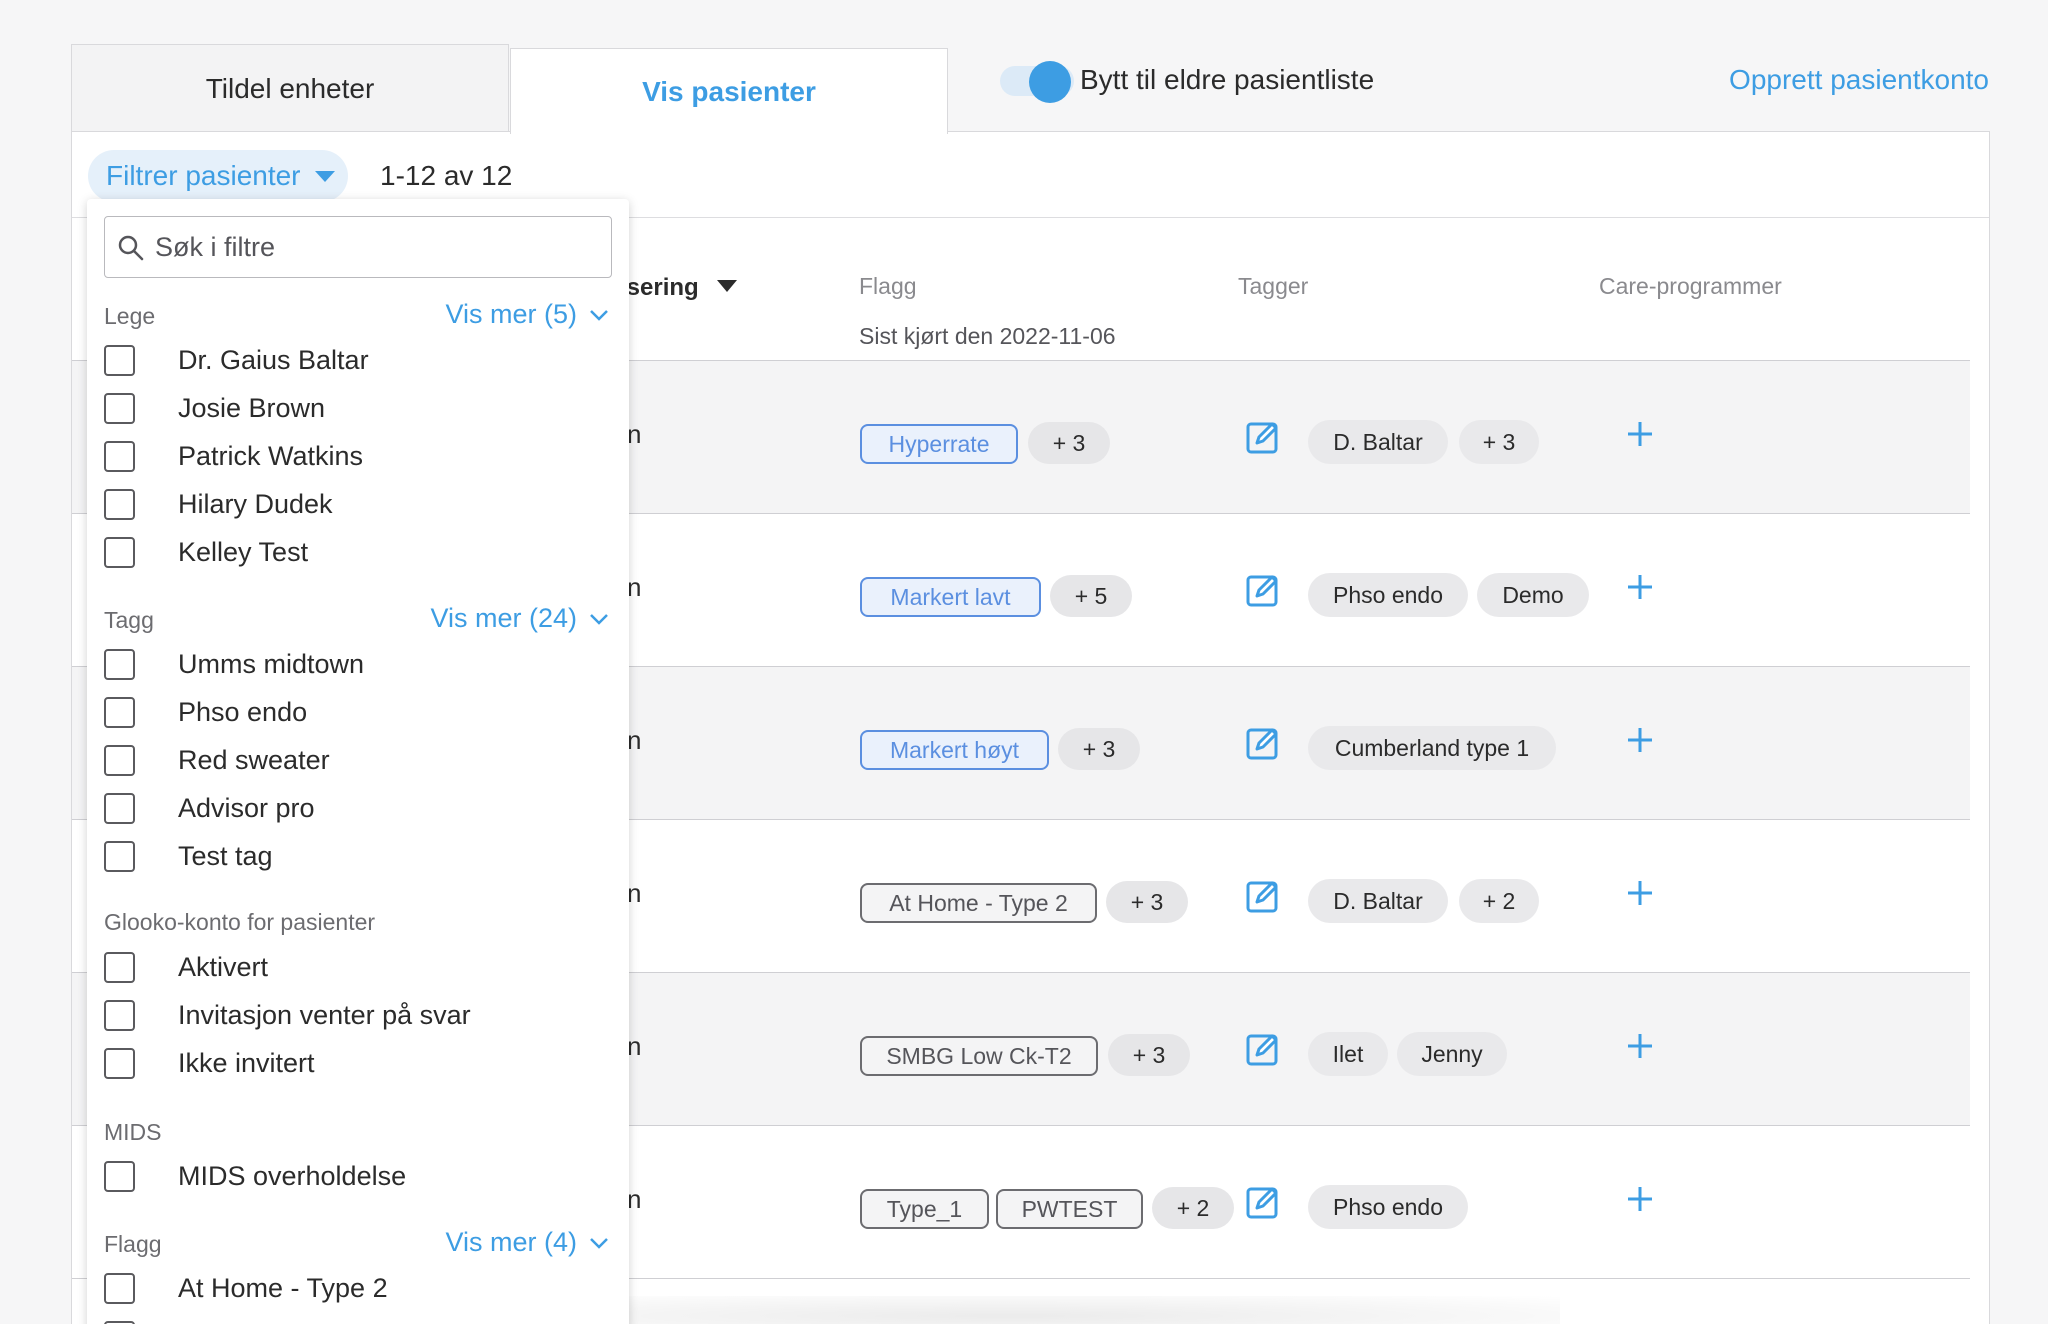  I want to click on tag-pill: Cumberland type 1, so click(1432, 748).